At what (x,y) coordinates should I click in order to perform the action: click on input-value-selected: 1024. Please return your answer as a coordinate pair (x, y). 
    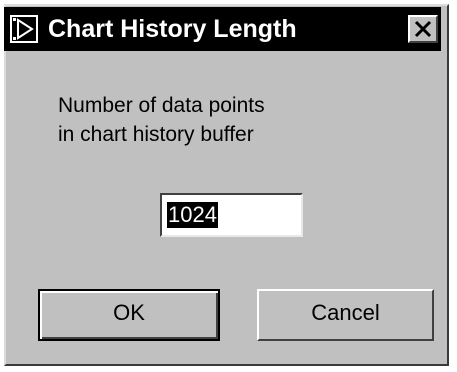
    Looking at the image, I should click on (192, 215).